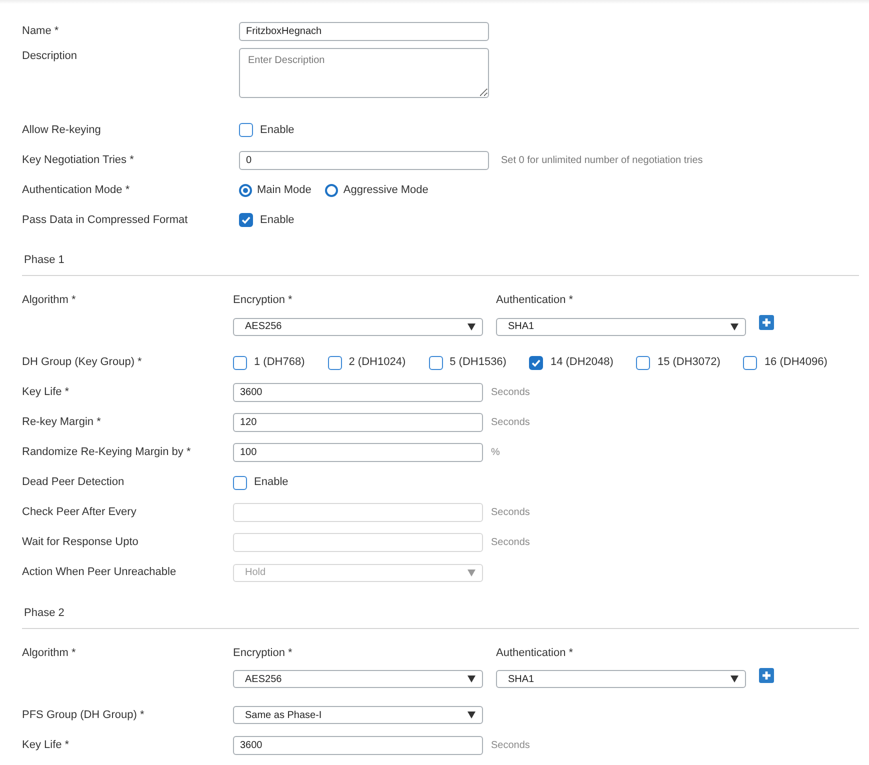 Image resolution: width=869 pixels, height=765 pixels. Describe the element at coordinates (796, 362) in the screenshot. I see `checkbox-label: 16 (DH4096)` at that location.